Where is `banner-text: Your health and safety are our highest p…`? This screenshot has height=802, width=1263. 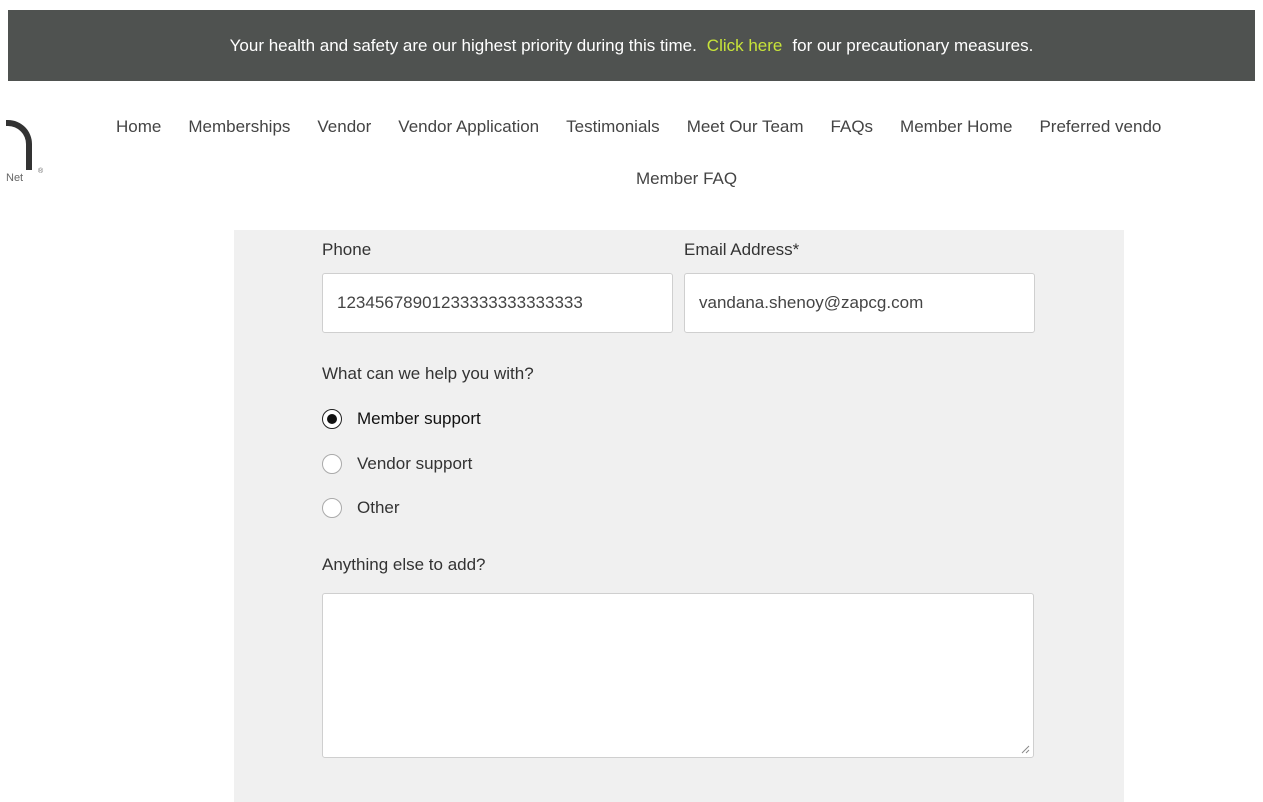 banner-text: Your health and safety are our highest p… is located at coordinates (463, 45).